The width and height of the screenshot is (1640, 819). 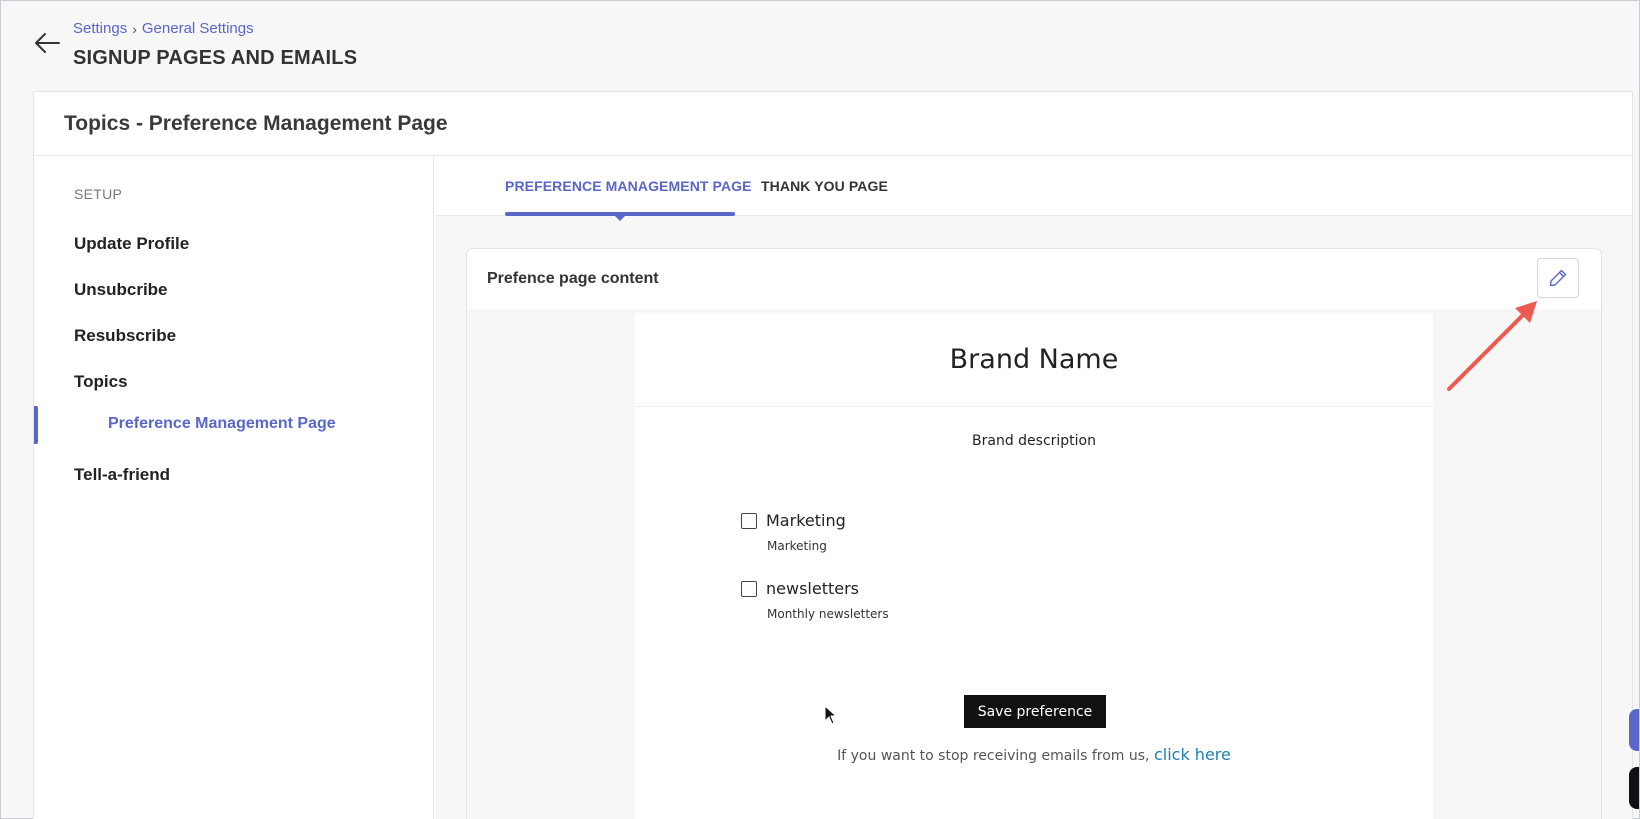 What do you see at coordinates (222, 424) in the screenshot?
I see `sidebar-item-preference-management-page: Preference Management Page` at bounding box center [222, 424].